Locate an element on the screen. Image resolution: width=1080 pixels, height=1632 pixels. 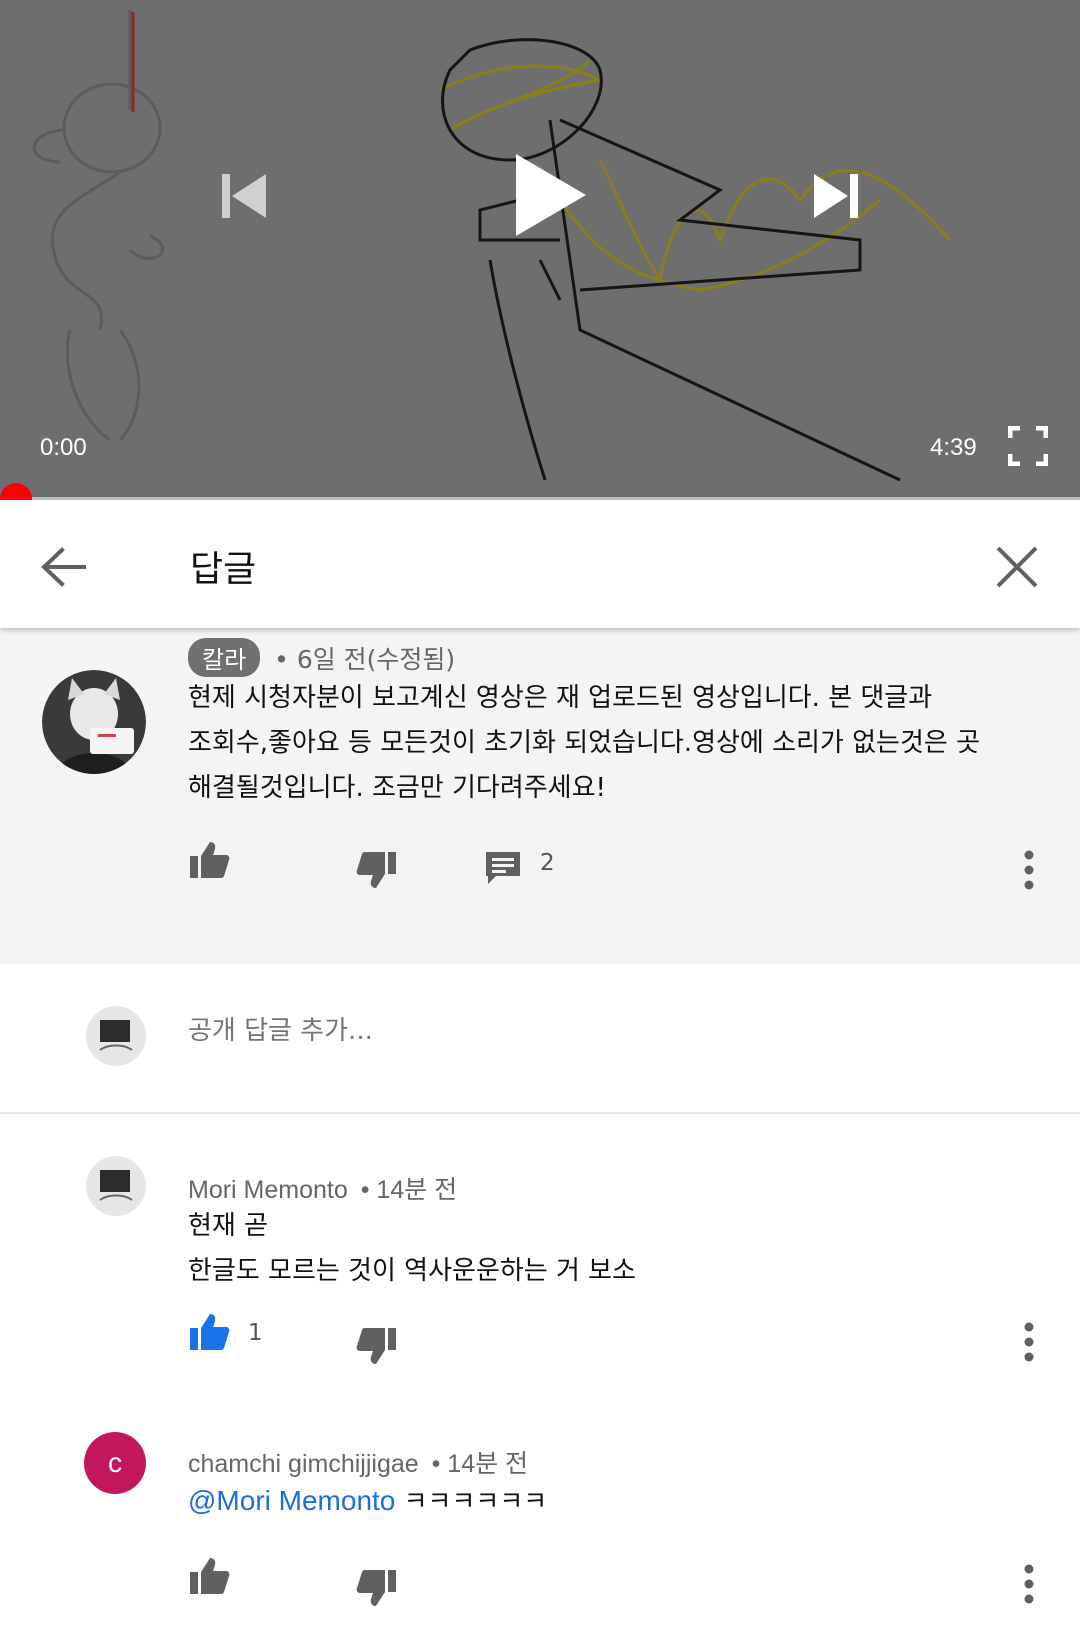
total-duration: 4:39 is located at coordinates (953, 447).